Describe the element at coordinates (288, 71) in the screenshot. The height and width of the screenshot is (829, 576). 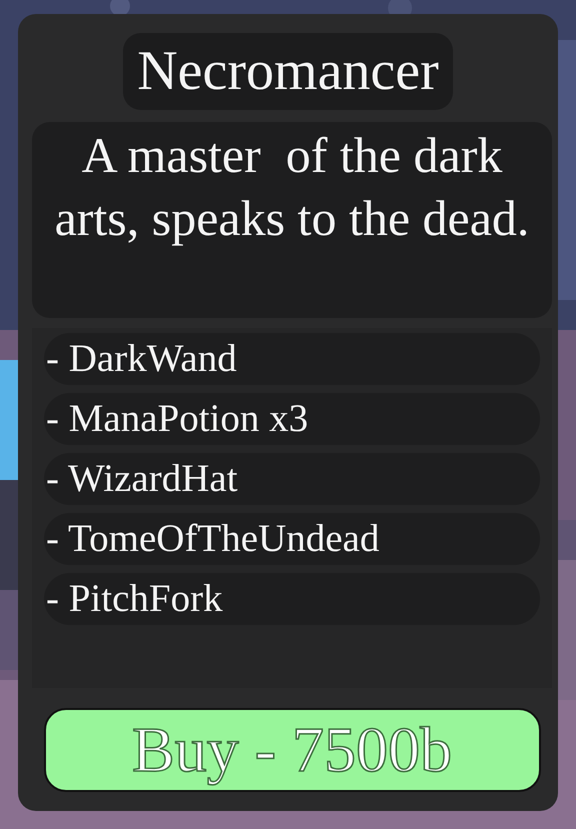
I see `class-title: Necromancer` at that location.